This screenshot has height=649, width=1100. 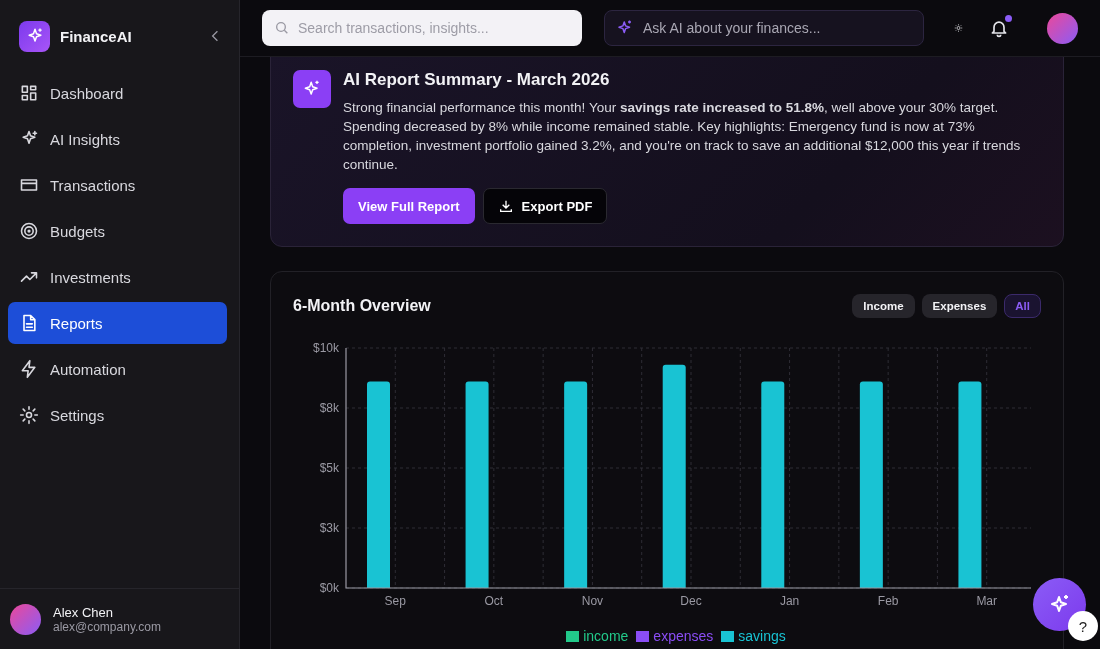 What do you see at coordinates (117, 415) in the screenshot?
I see `nav-item: Settings` at bounding box center [117, 415].